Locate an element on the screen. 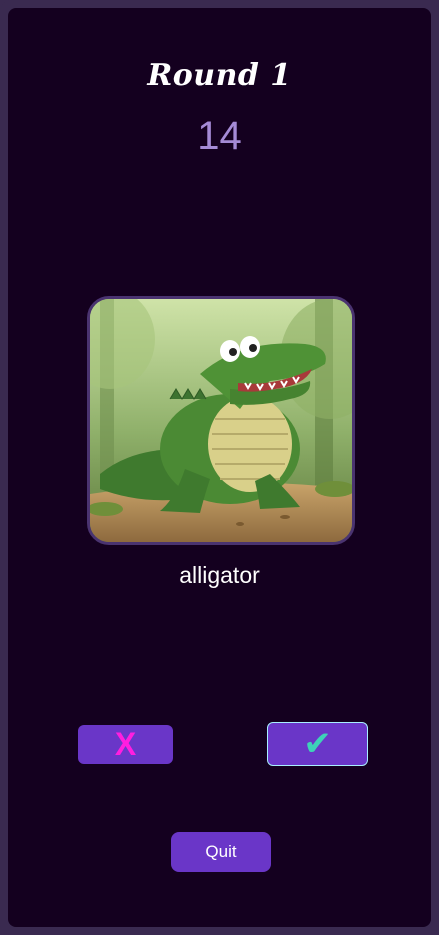  wrong-button: X is located at coordinates (125, 744).